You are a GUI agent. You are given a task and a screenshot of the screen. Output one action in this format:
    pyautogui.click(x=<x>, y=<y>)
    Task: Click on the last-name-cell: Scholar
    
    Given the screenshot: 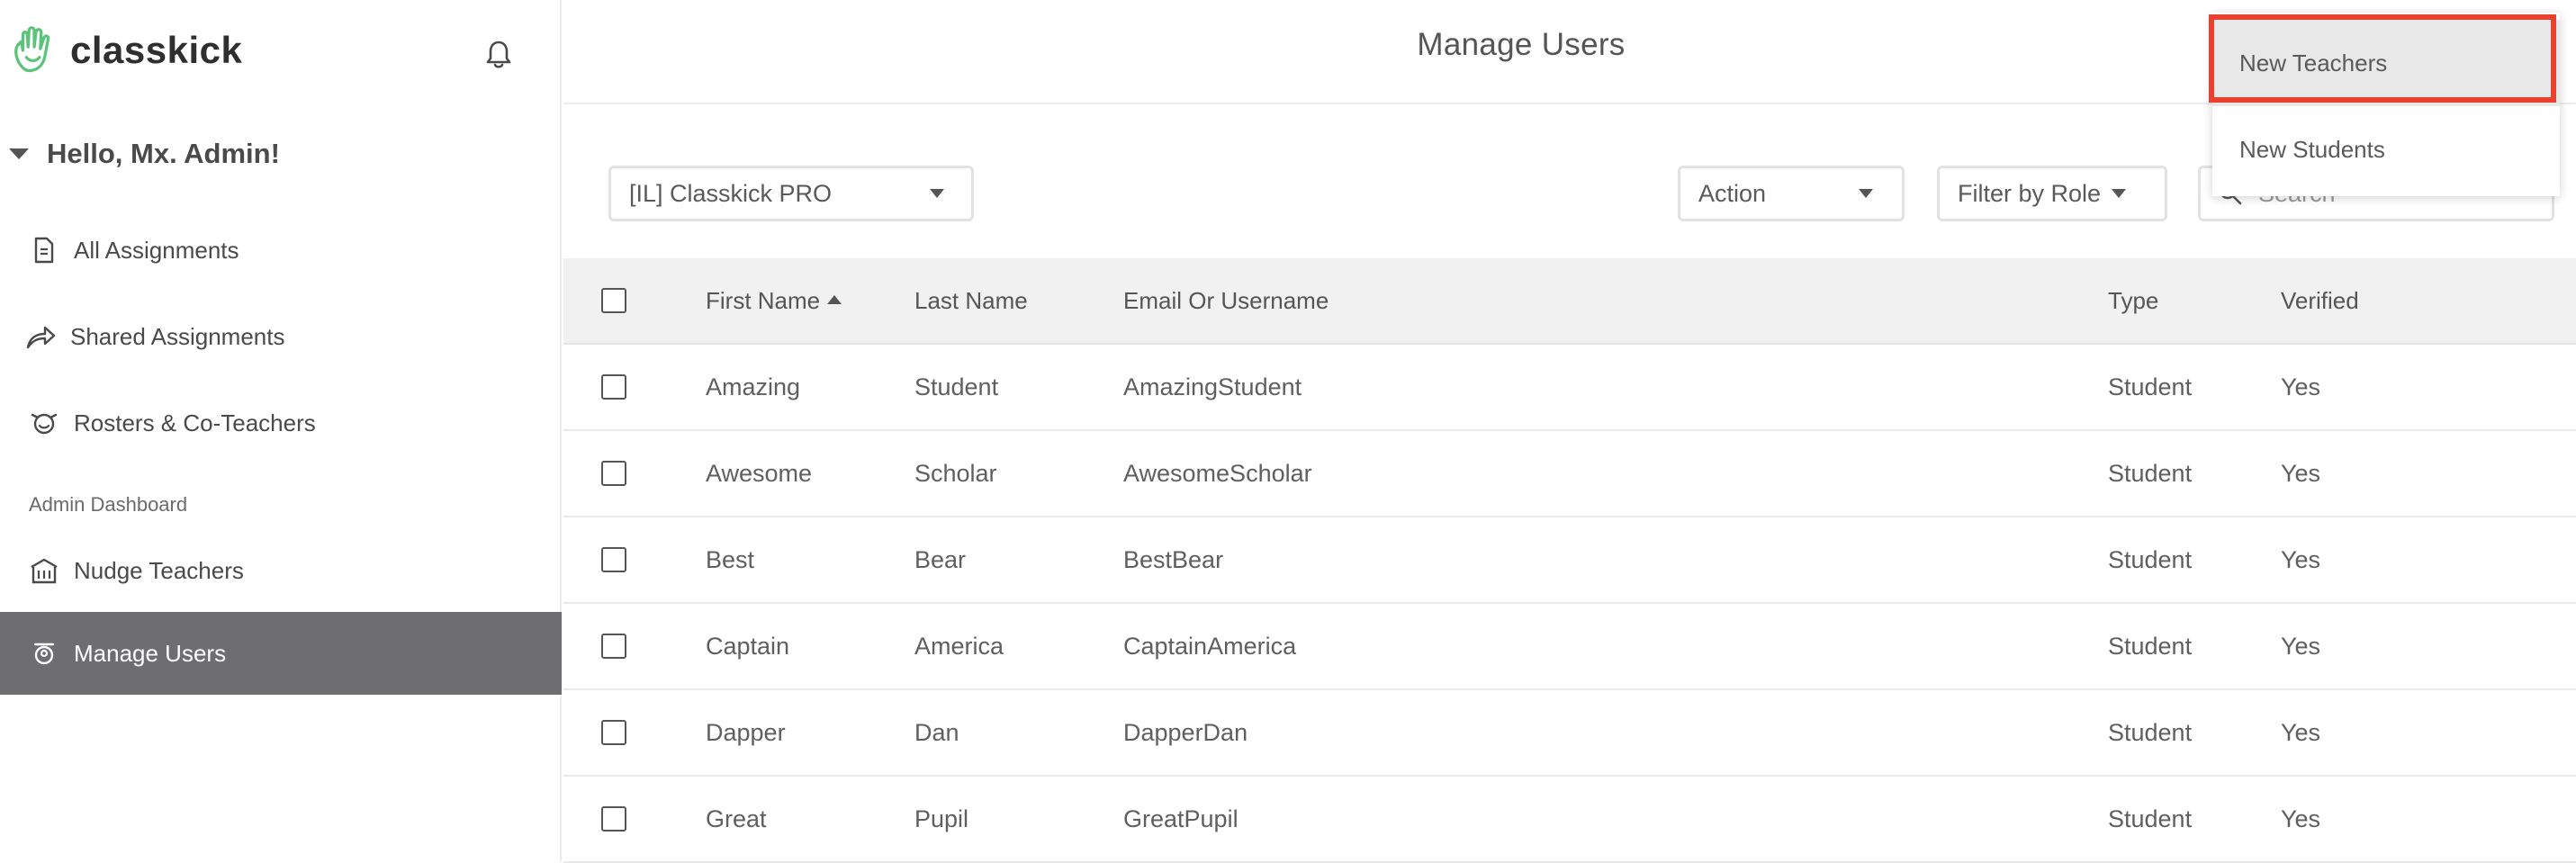 What is the action you would take?
    pyautogui.click(x=955, y=473)
    